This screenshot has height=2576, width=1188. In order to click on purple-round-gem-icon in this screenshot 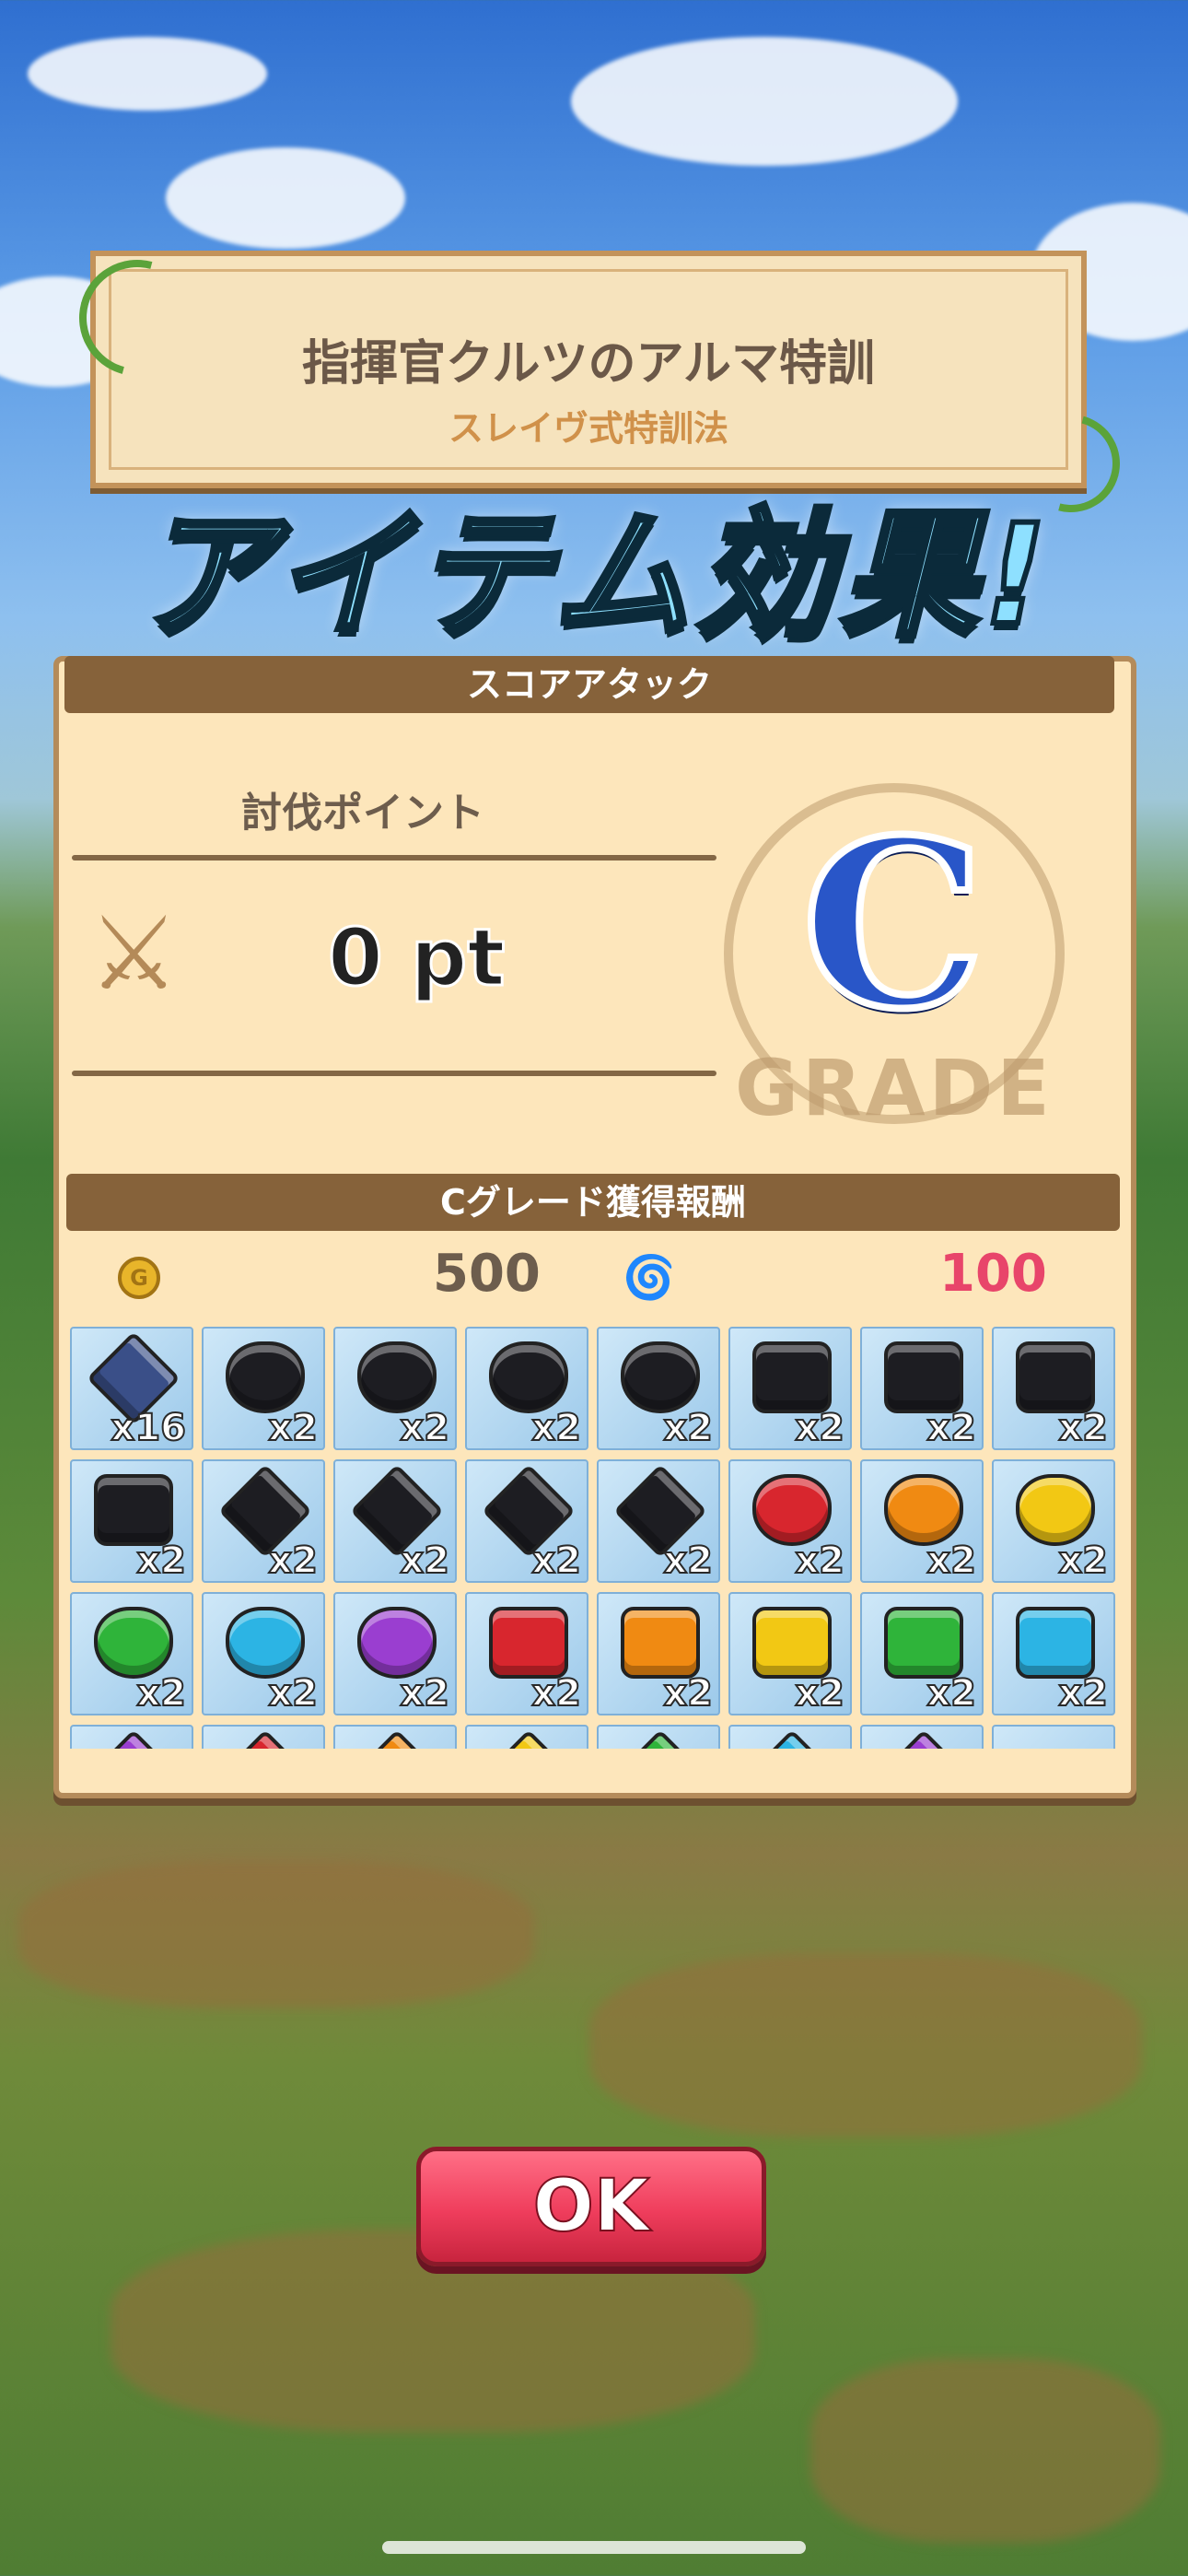, I will do `click(397, 1643)`.